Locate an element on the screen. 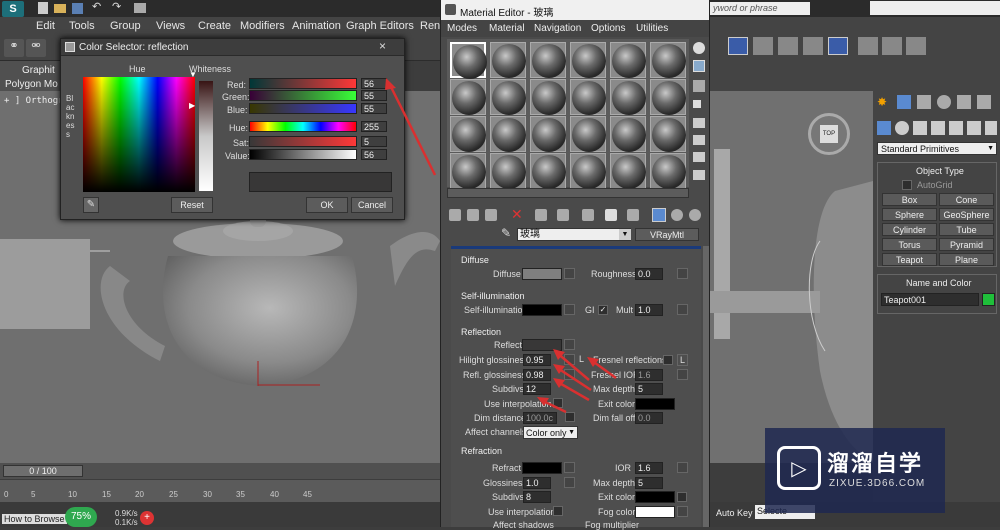  utilities-tab-icon is located at coordinates (984, 102).